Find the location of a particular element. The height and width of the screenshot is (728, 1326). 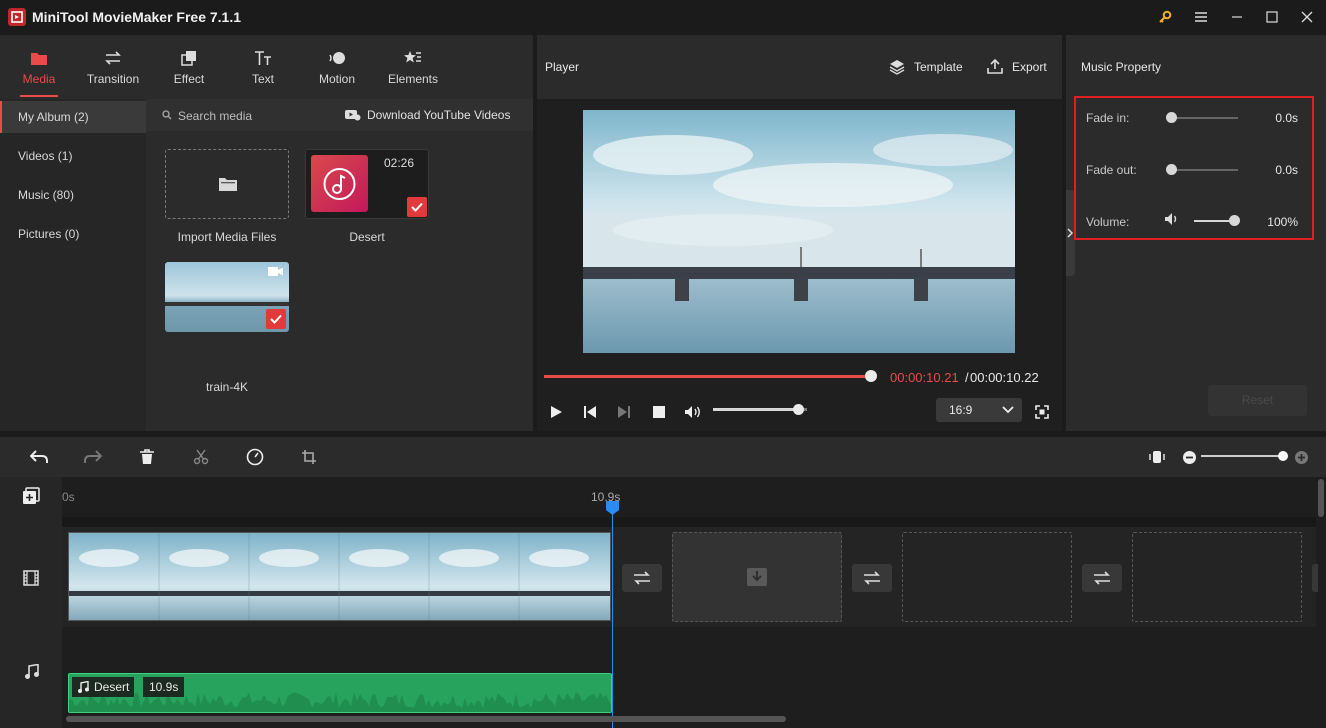

layers-icon is located at coordinates (897, 67).